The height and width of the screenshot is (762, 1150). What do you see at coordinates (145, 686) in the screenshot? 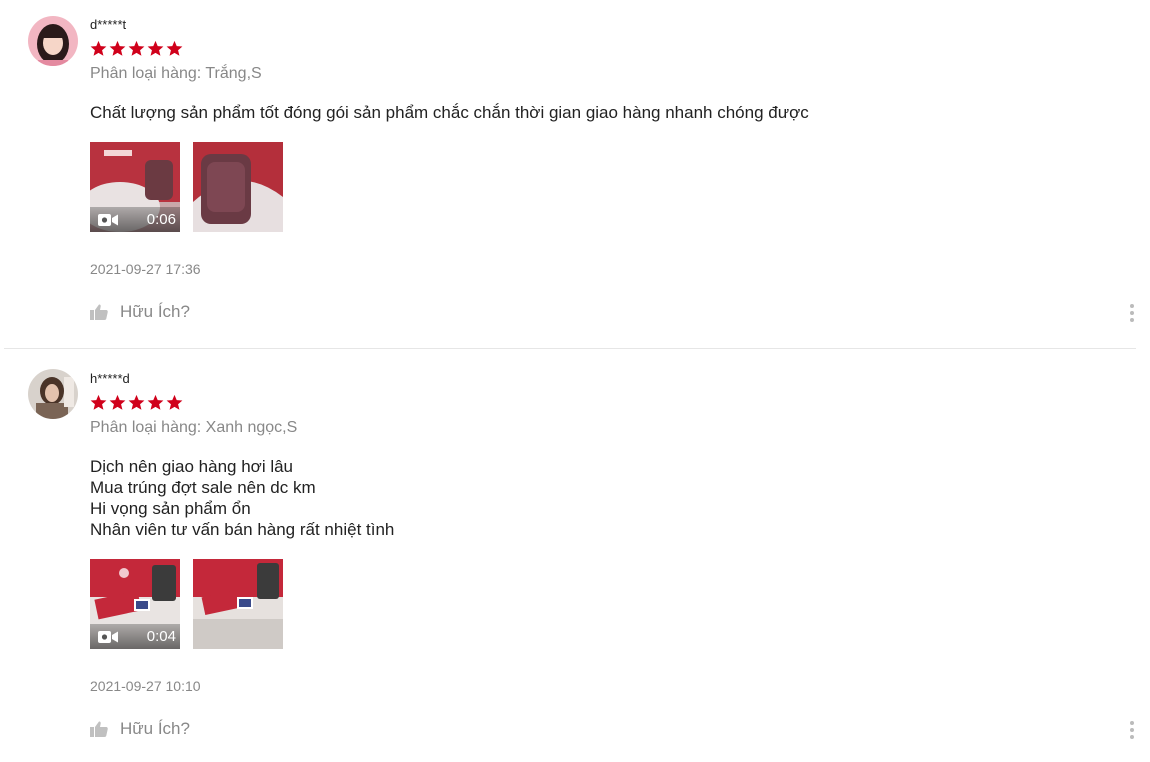
I see `review-timestamp: 2021-09-27 10:10` at bounding box center [145, 686].